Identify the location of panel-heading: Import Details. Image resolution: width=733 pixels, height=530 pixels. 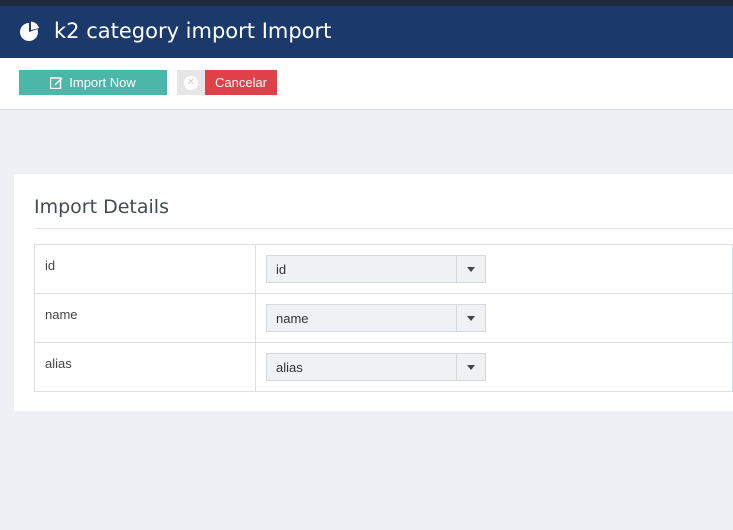
(101, 207).